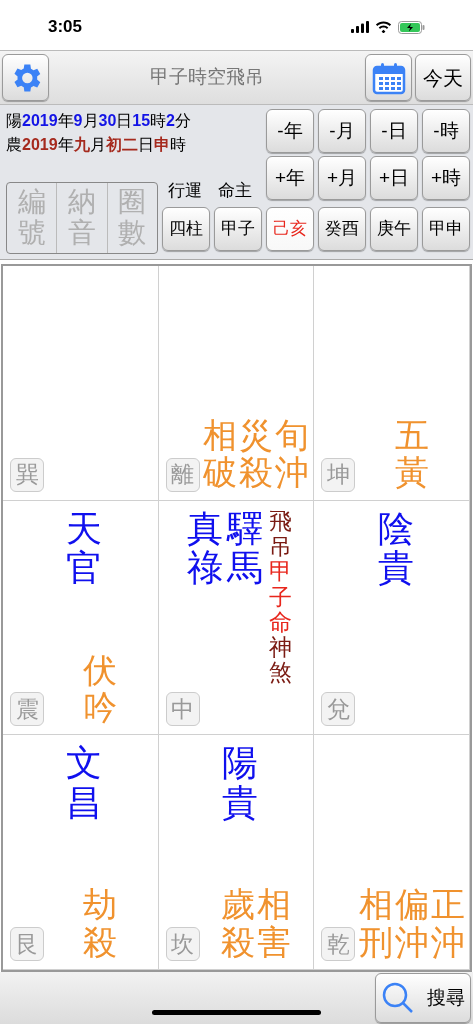 The width and height of the screenshot is (473, 1024). What do you see at coordinates (281, 597) in the screenshot?
I see `shensha-label: 飛吊 甲子命 神煞` at bounding box center [281, 597].